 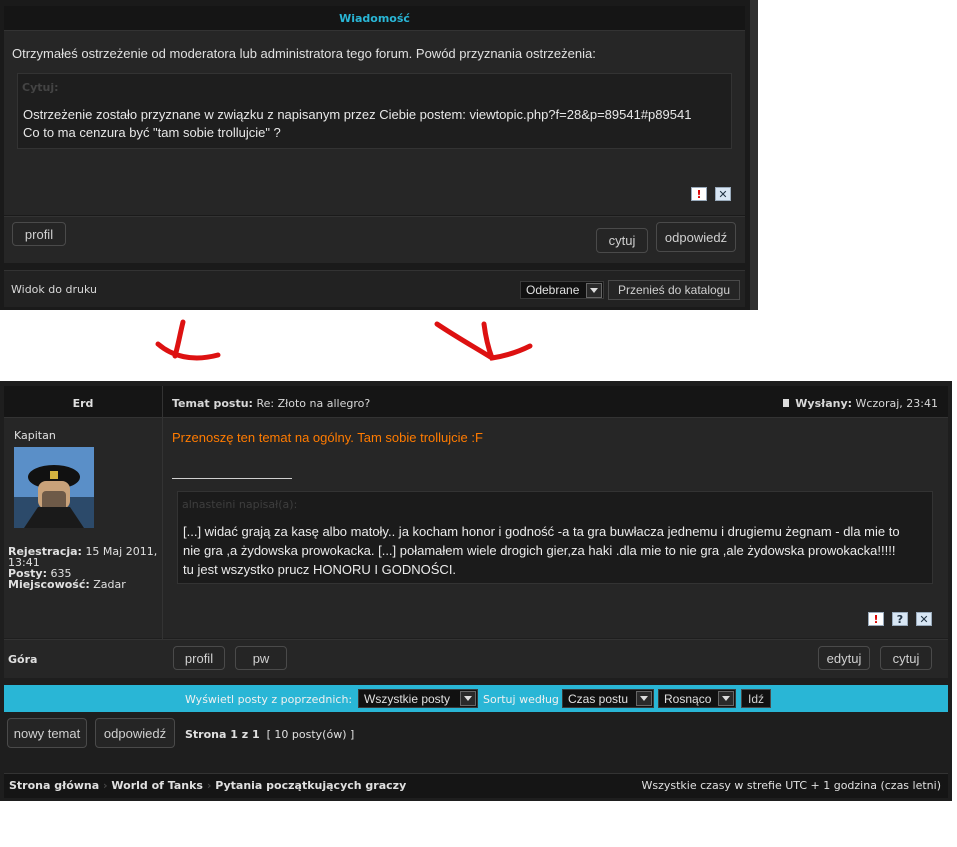 I want to click on post-link-icon, so click(x=785, y=403).